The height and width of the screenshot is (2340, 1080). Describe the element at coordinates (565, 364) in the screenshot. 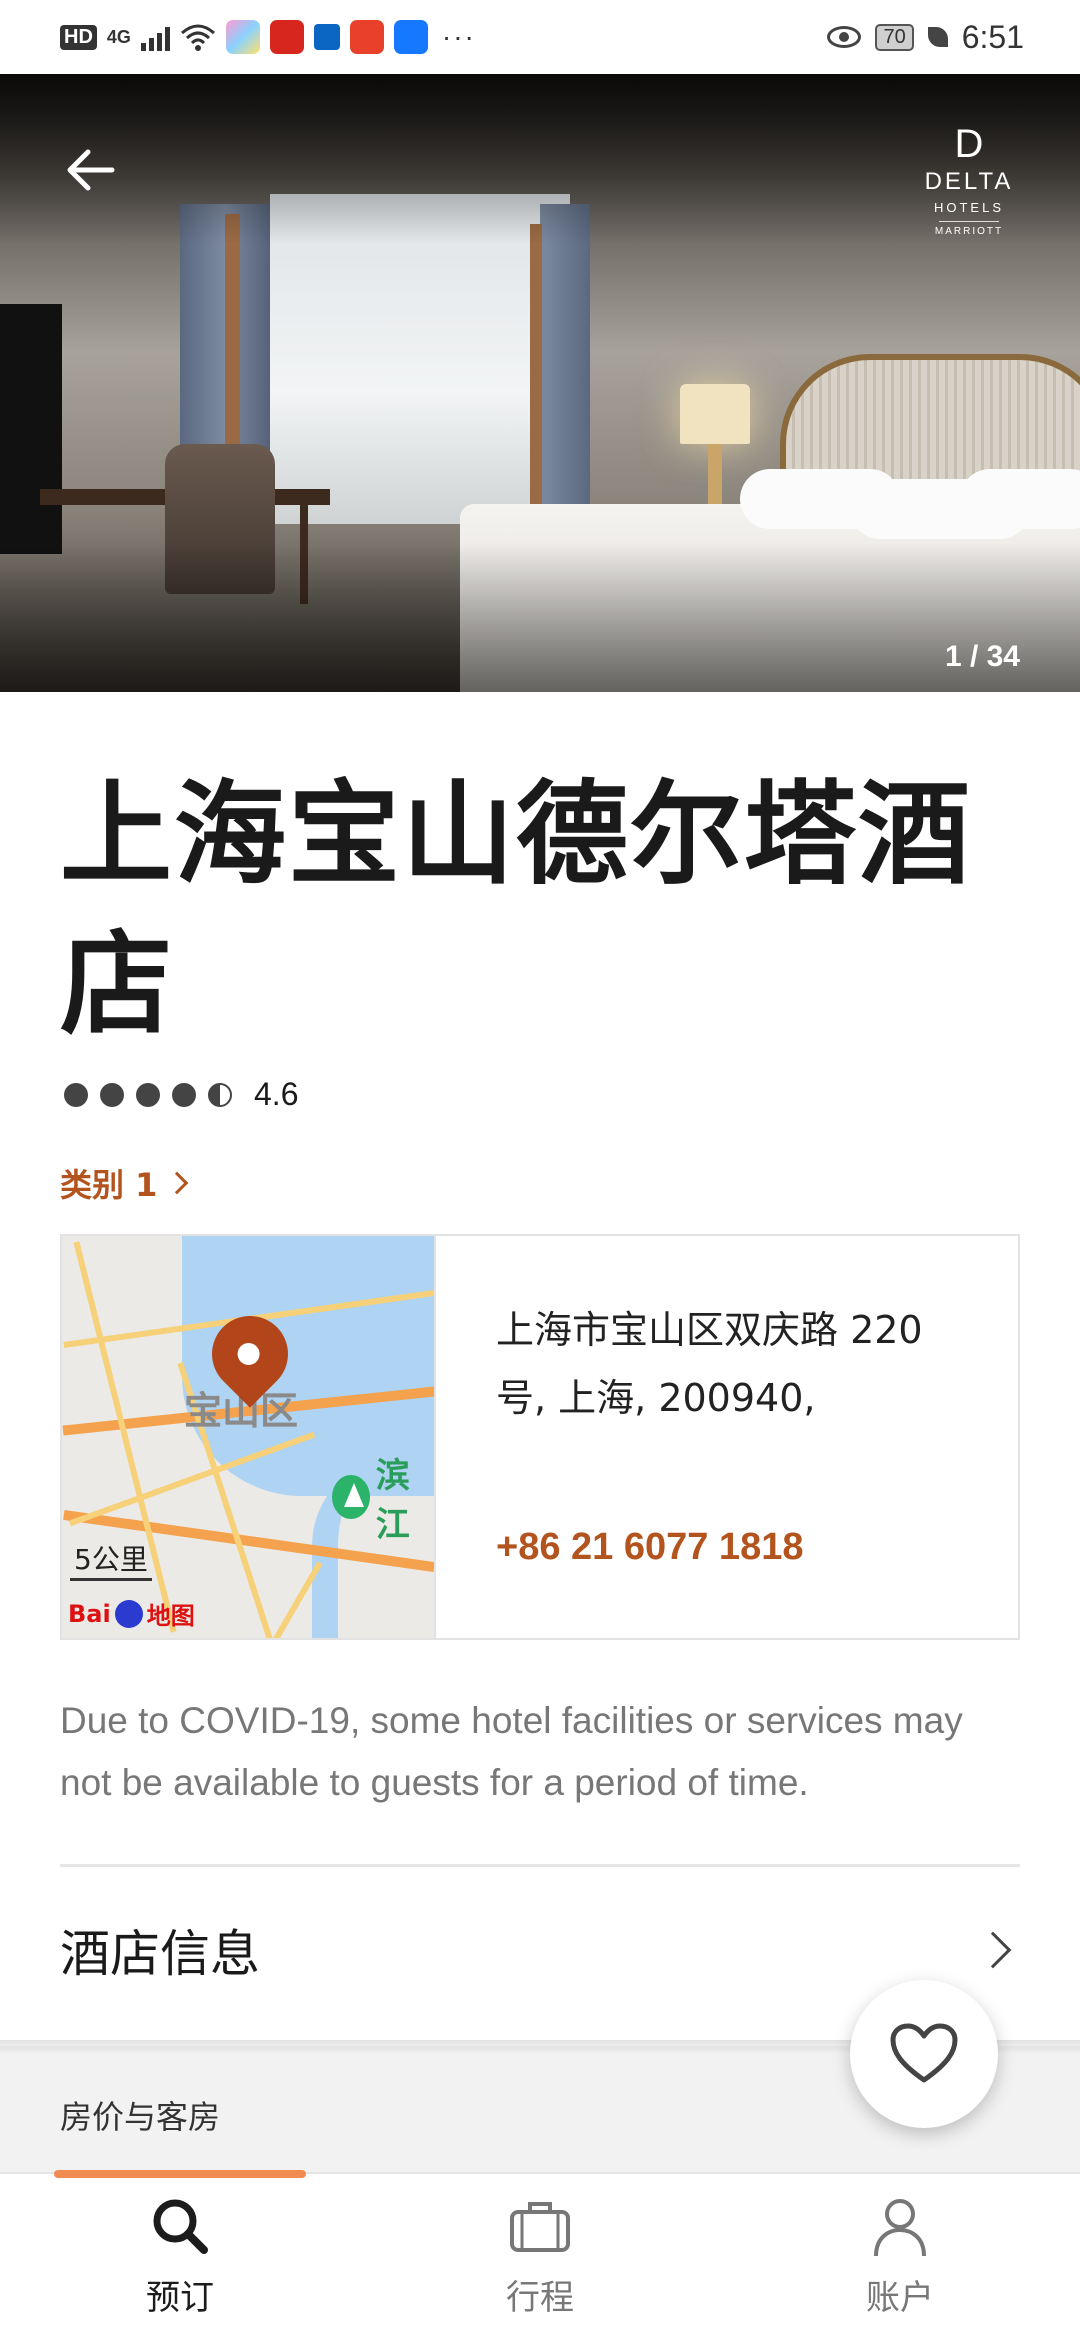

I see `photo-curtain` at that location.